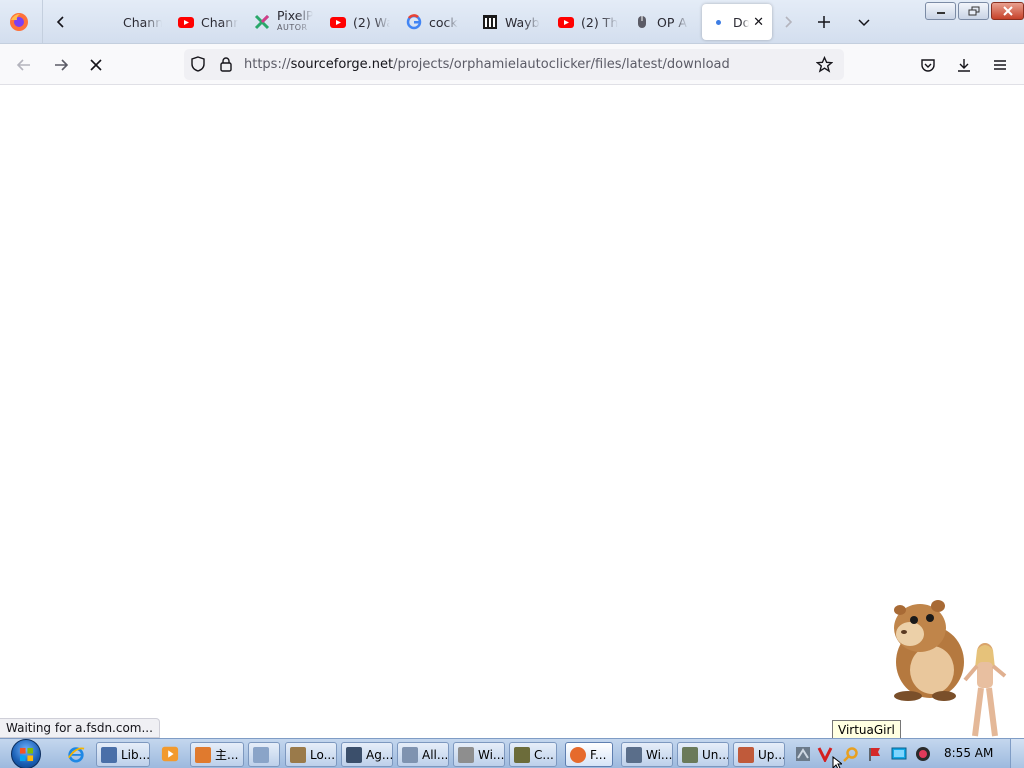  I want to click on firefox-view-icon, so click(19, 22).